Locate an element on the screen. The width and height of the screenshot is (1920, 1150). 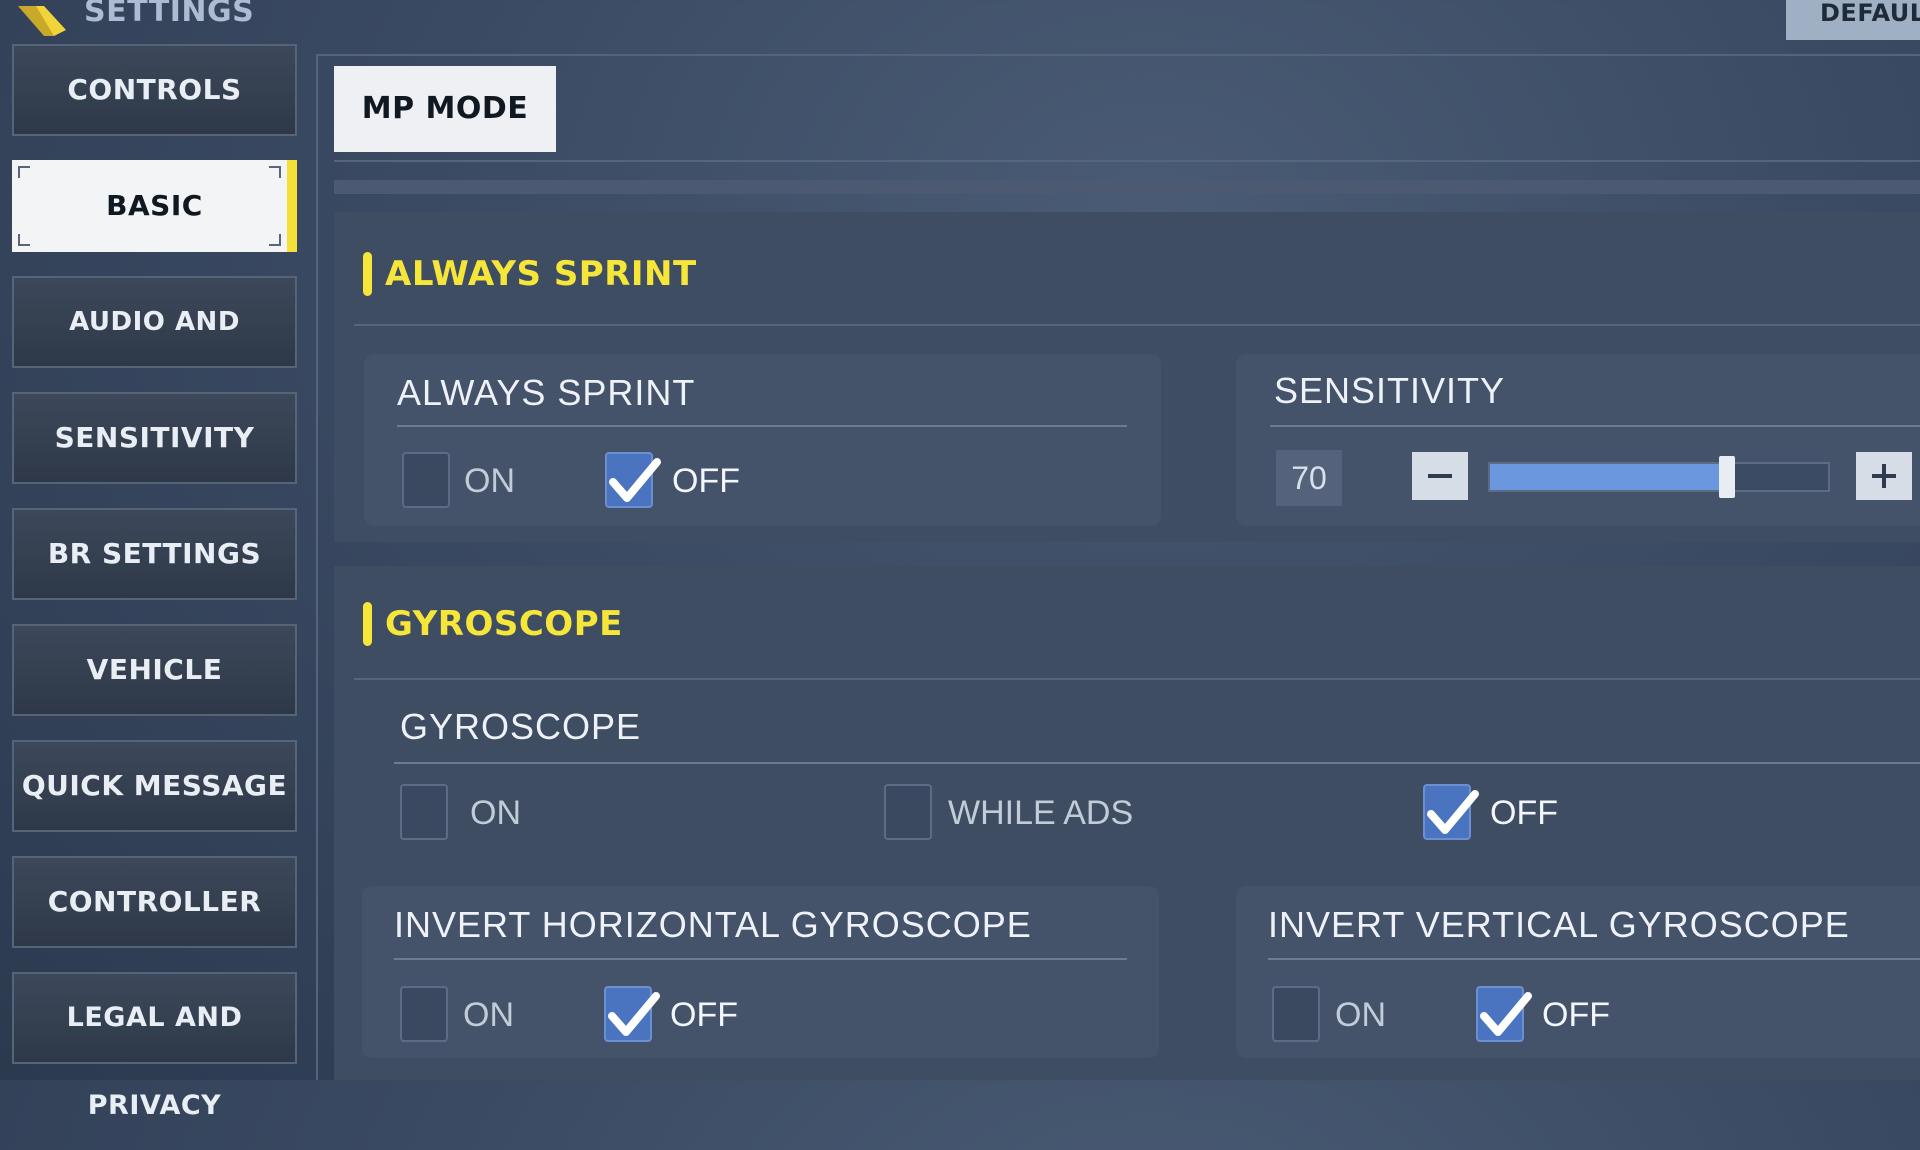
sensitivity-title: SENSITIVITY is located at coordinates (1390, 390).